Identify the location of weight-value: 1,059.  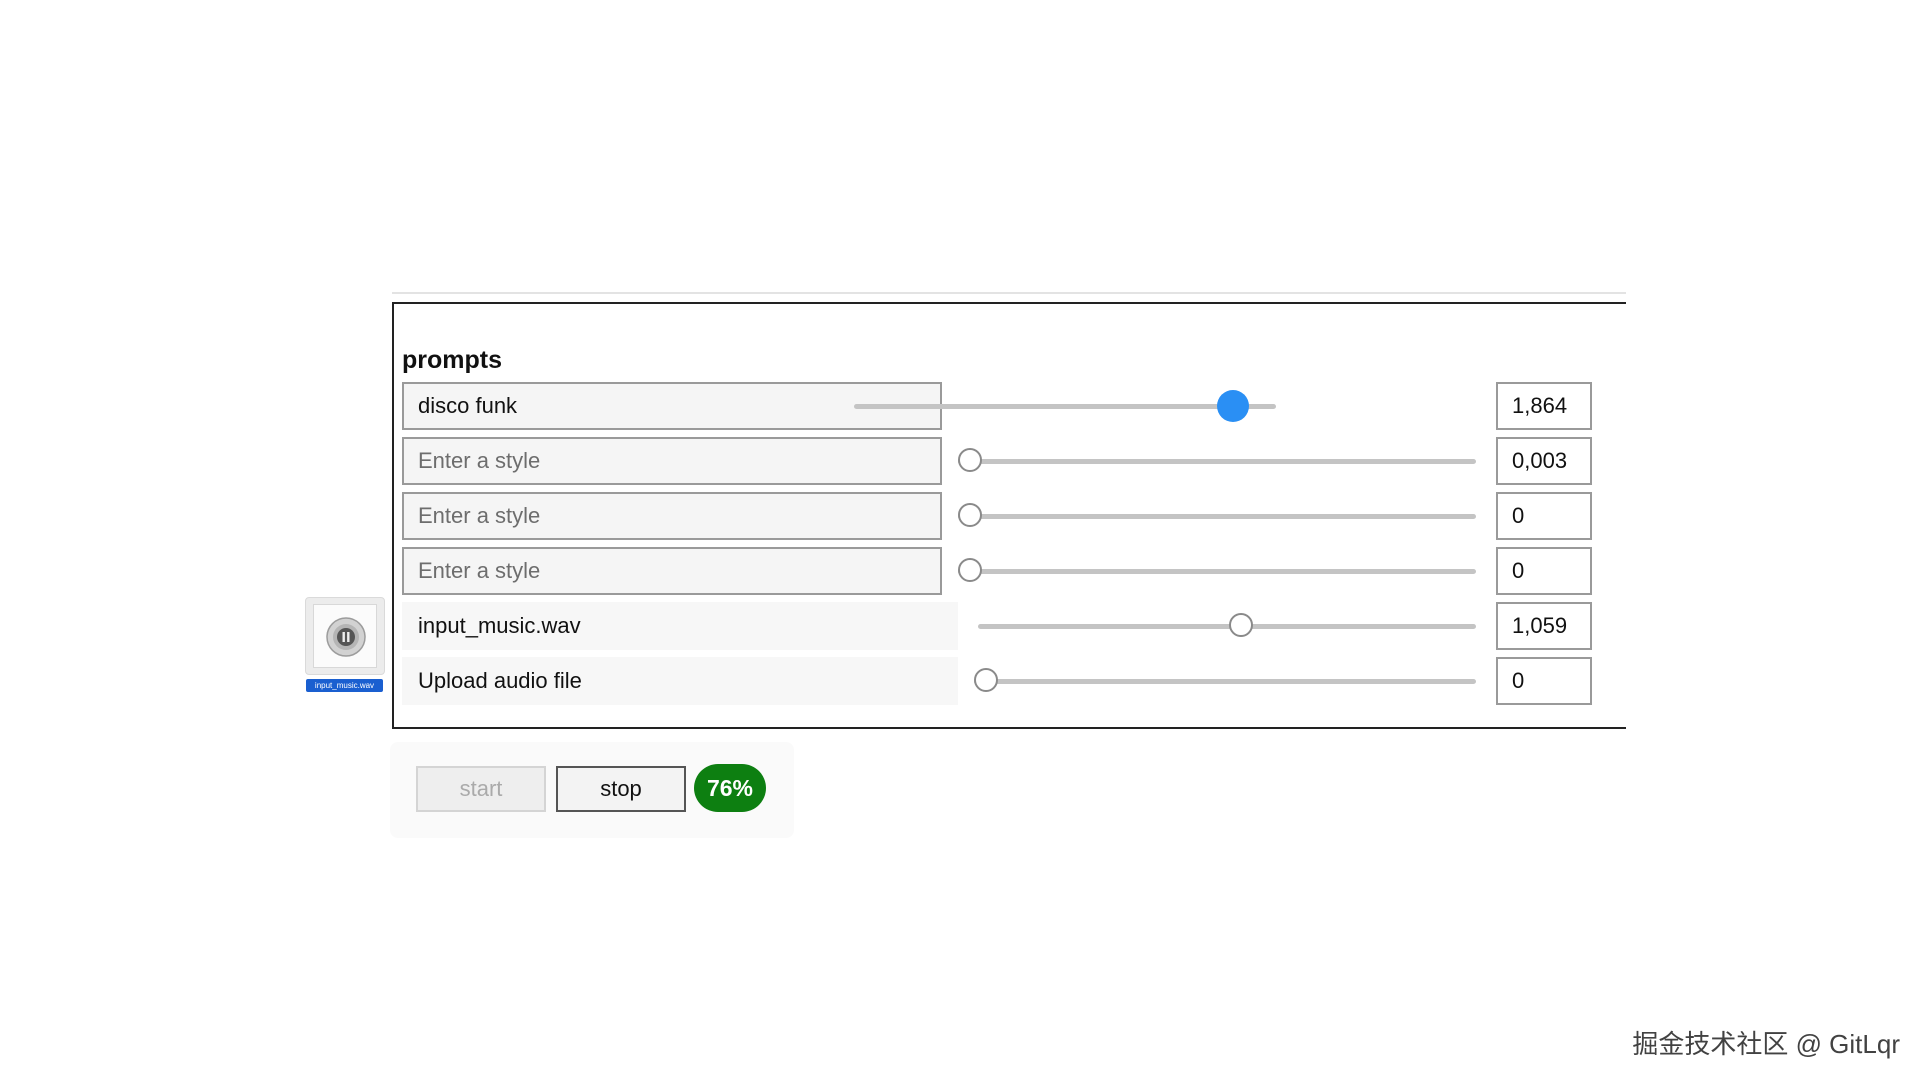
(1544, 626).